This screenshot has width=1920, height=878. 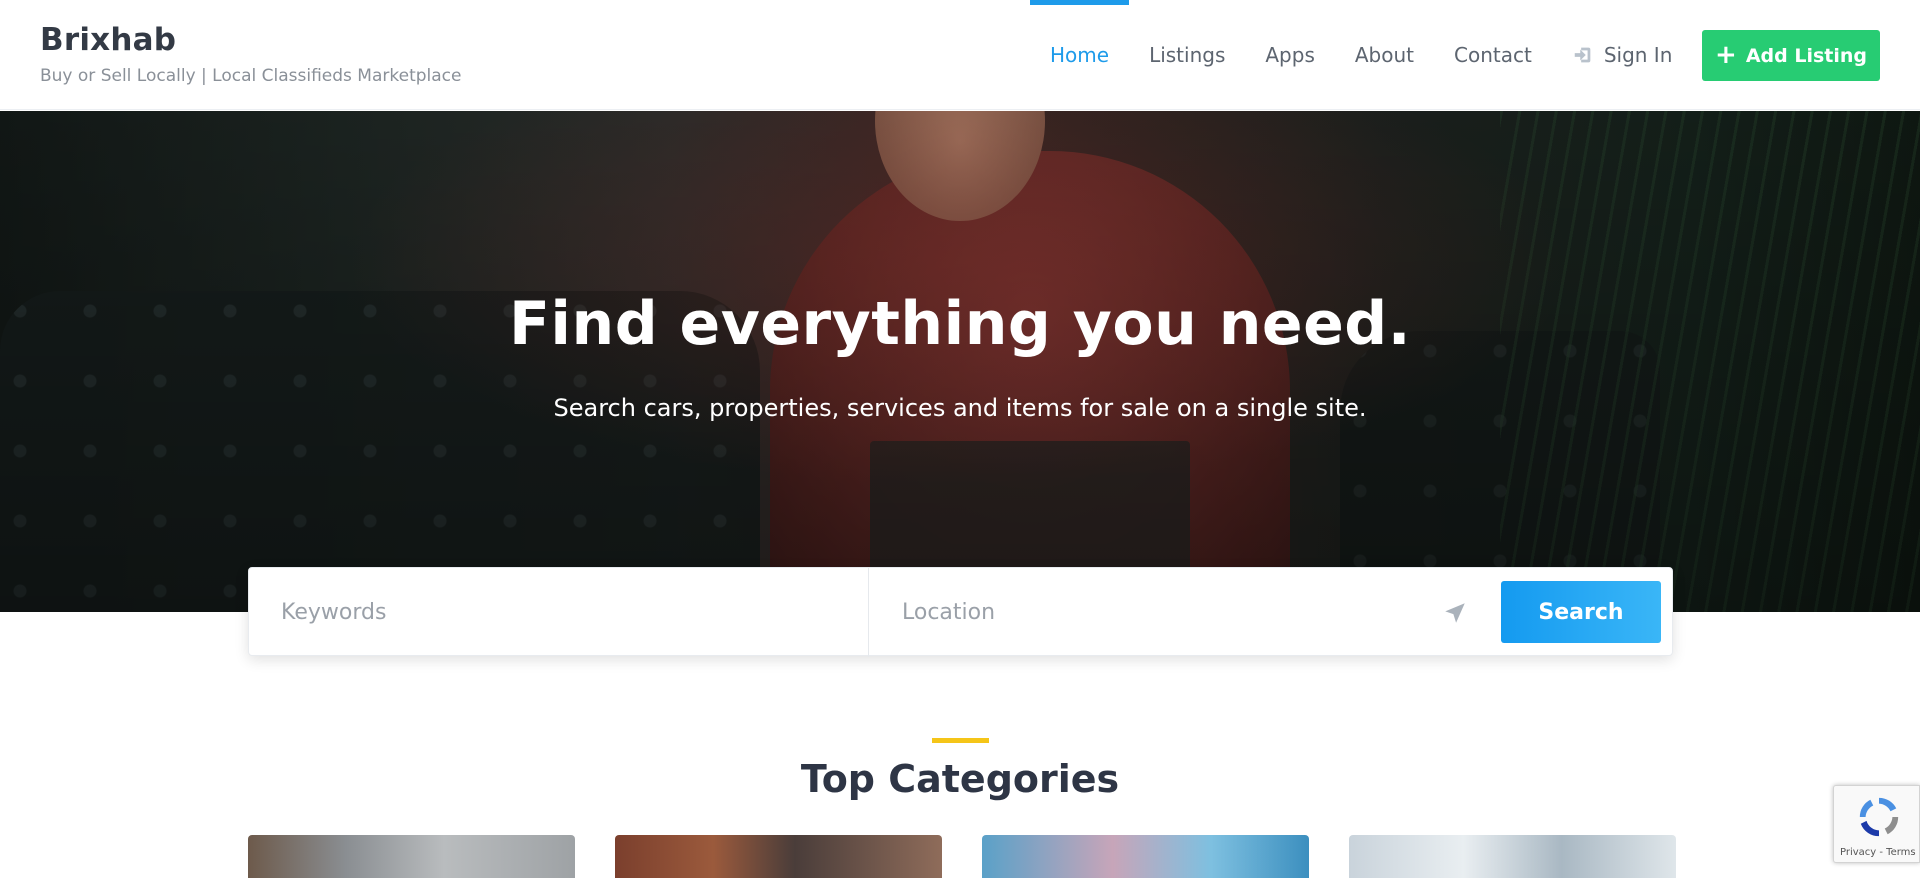 I want to click on nav-item-contact: Contact, so click(x=1493, y=55).